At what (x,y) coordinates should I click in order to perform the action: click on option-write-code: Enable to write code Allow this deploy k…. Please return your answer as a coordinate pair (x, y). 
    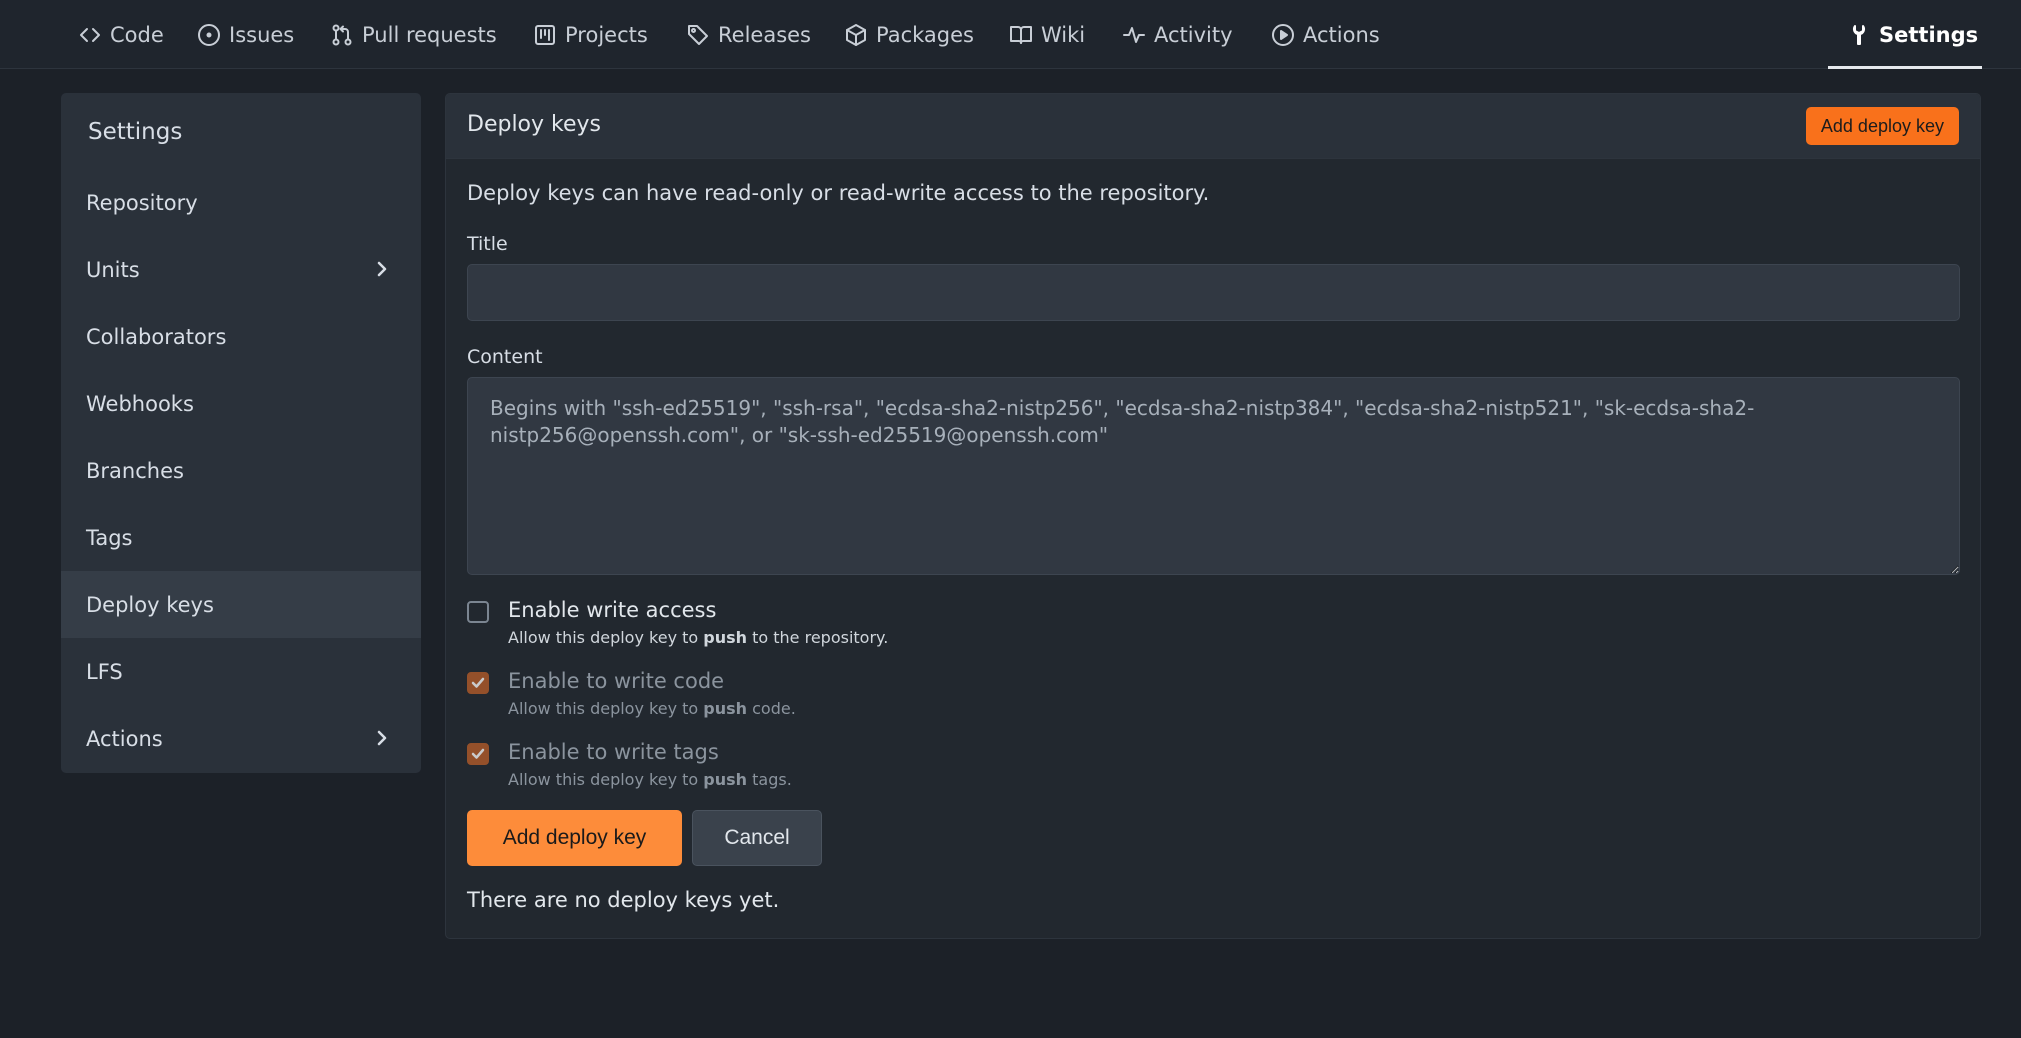
    Looking at the image, I should click on (817, 694).